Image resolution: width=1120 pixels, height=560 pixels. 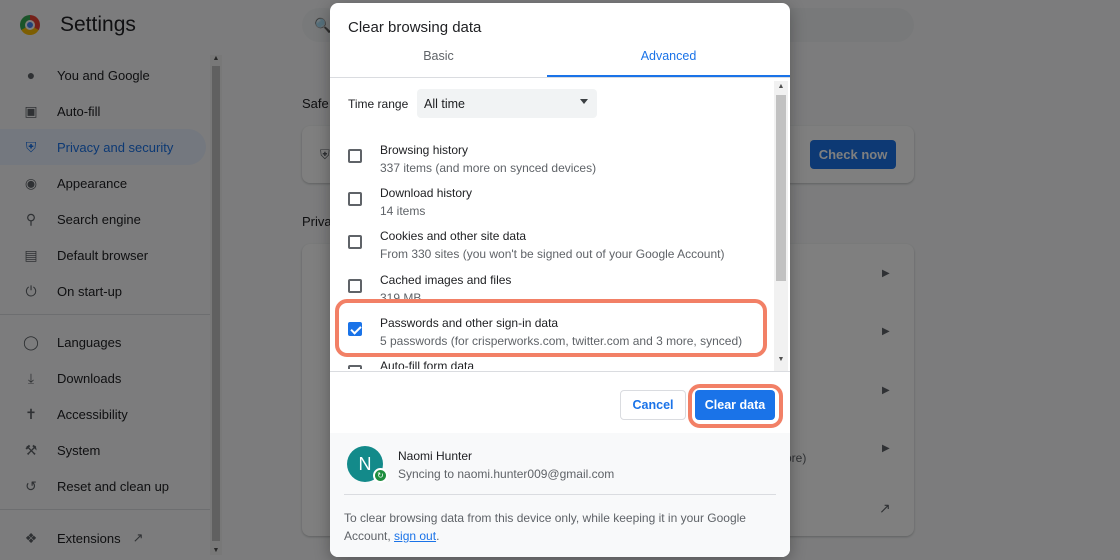 What do you see at coordinates (403, 211) in the screenshot?
I see `item-desc: 14 items` at bounding box center [403, 211].